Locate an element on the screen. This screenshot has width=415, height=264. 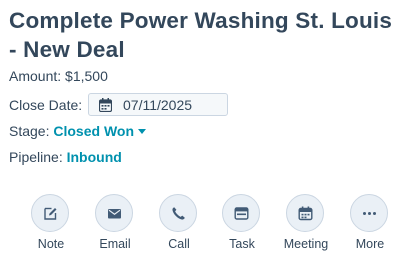
call-button-circle is located at coordinates (178, 213).